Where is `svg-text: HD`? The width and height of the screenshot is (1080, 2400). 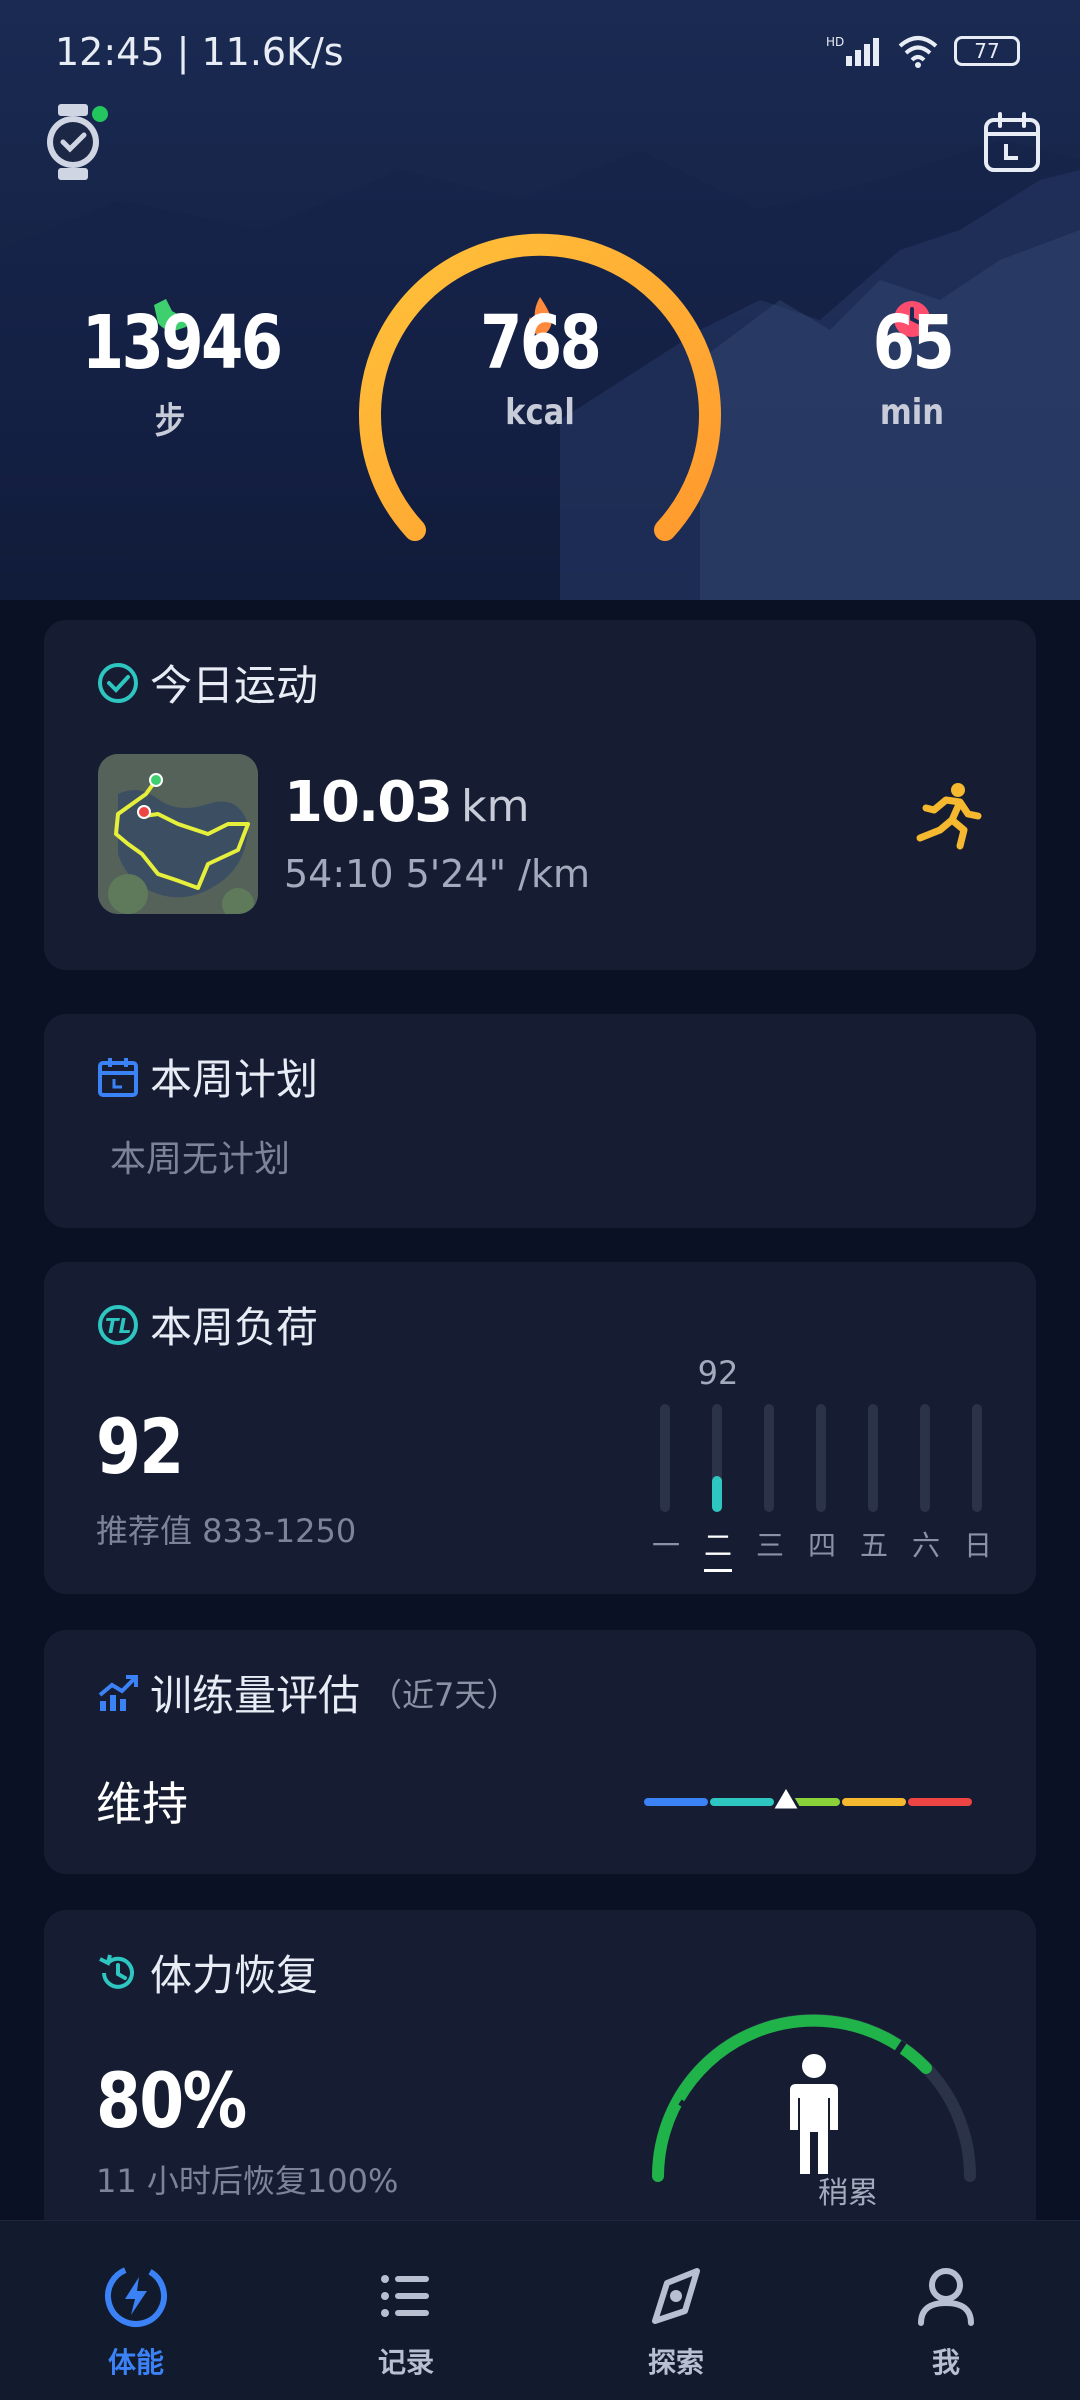
svg-text: HD is located at coordinates (835, 42).